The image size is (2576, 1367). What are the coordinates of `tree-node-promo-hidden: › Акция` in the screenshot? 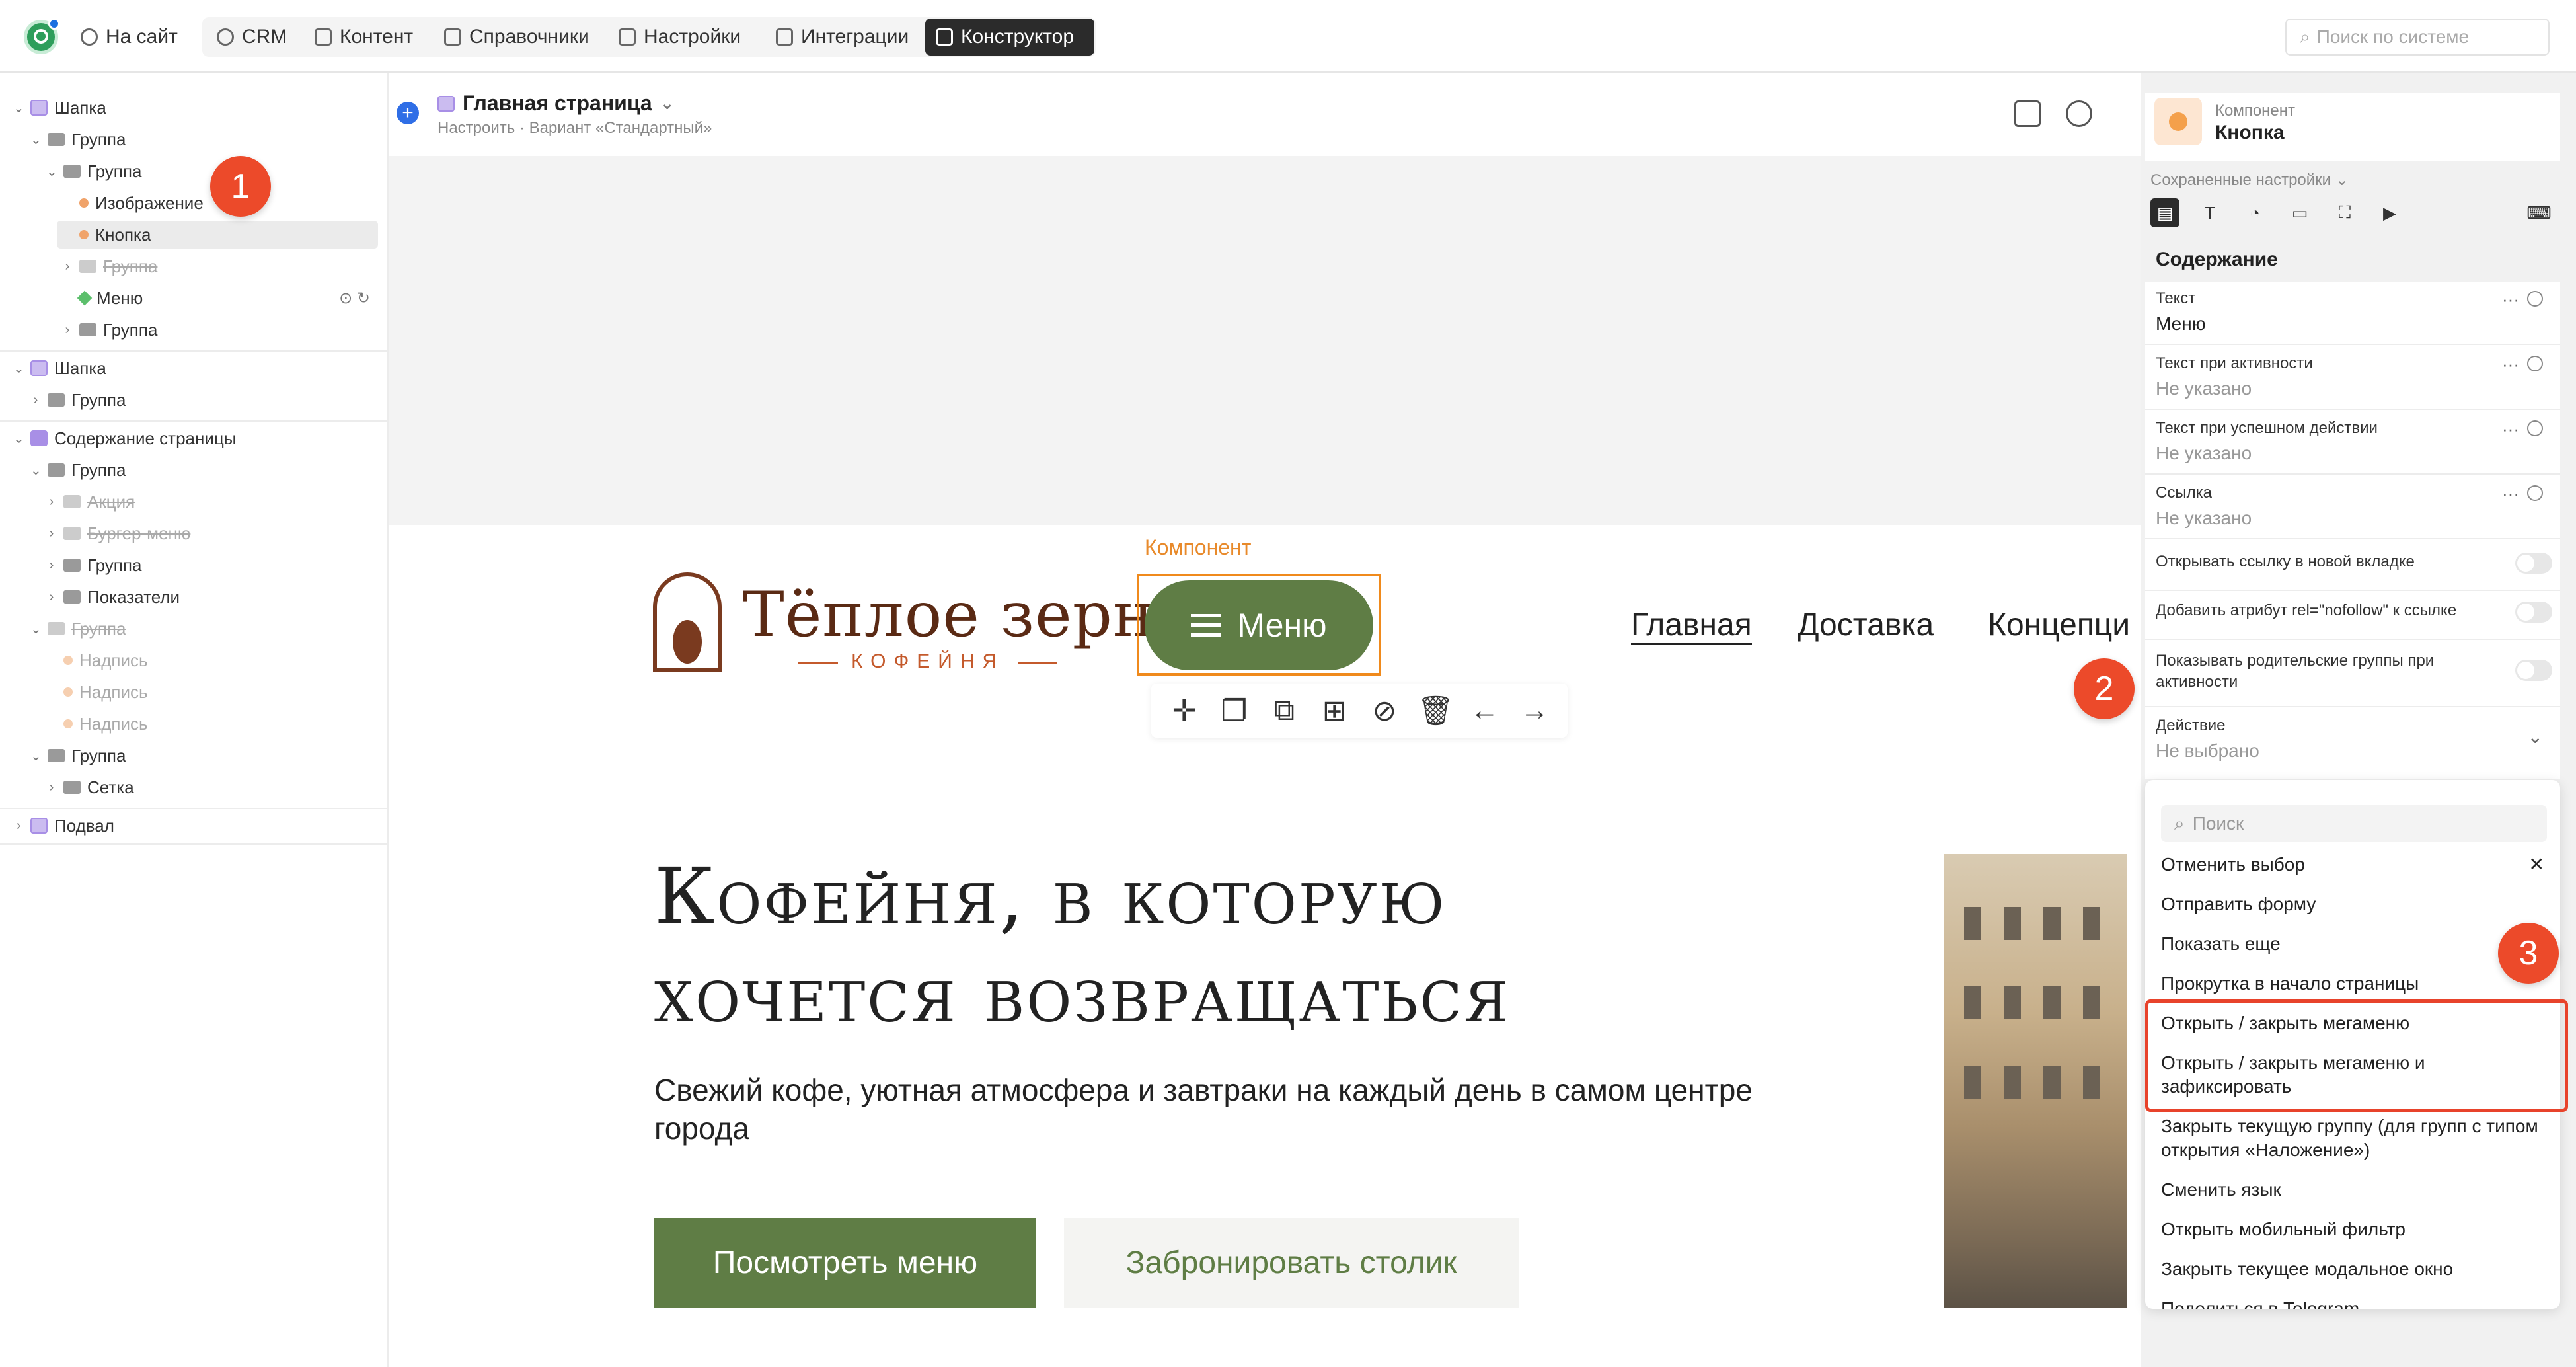 It's located at (91, 502).